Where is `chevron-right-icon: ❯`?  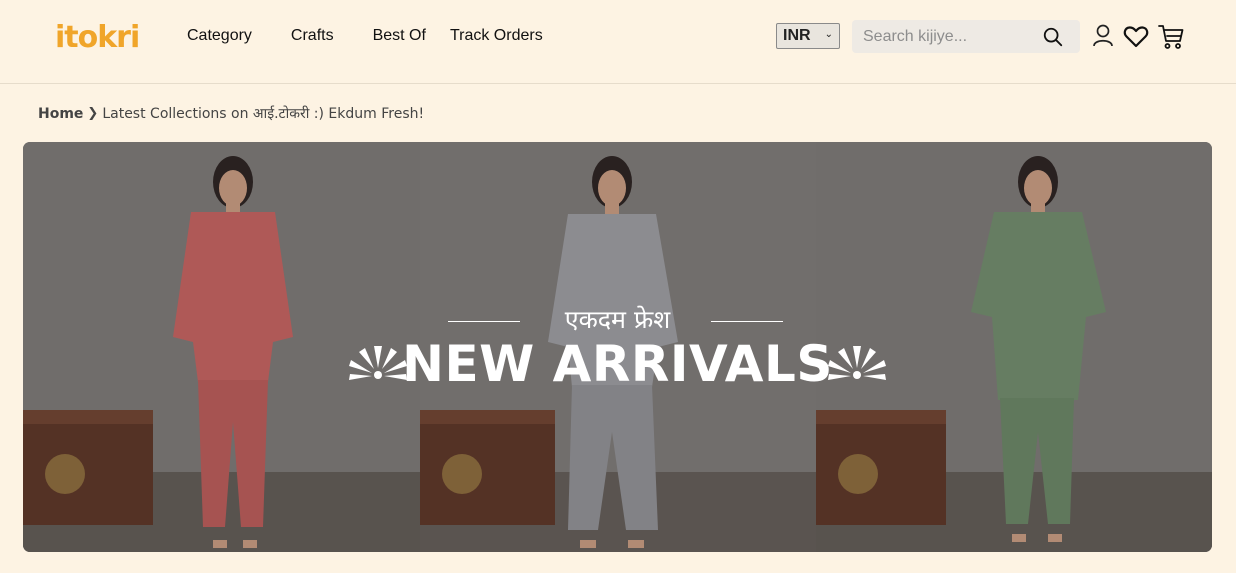
chevron-right-icon: ❯ is located at coordinates (93, 113).